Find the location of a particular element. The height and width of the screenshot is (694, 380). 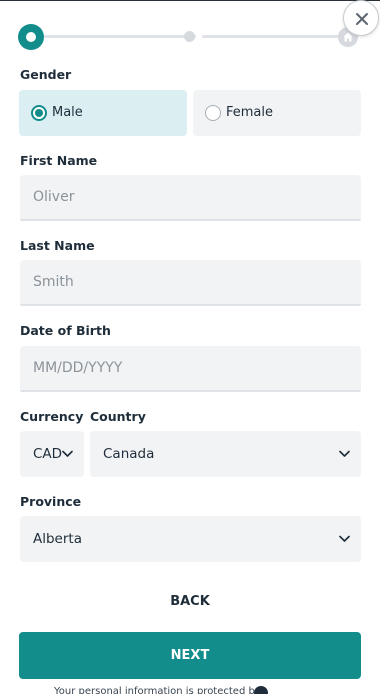

gender-option-label: Male is located at coordinates (67, 112).